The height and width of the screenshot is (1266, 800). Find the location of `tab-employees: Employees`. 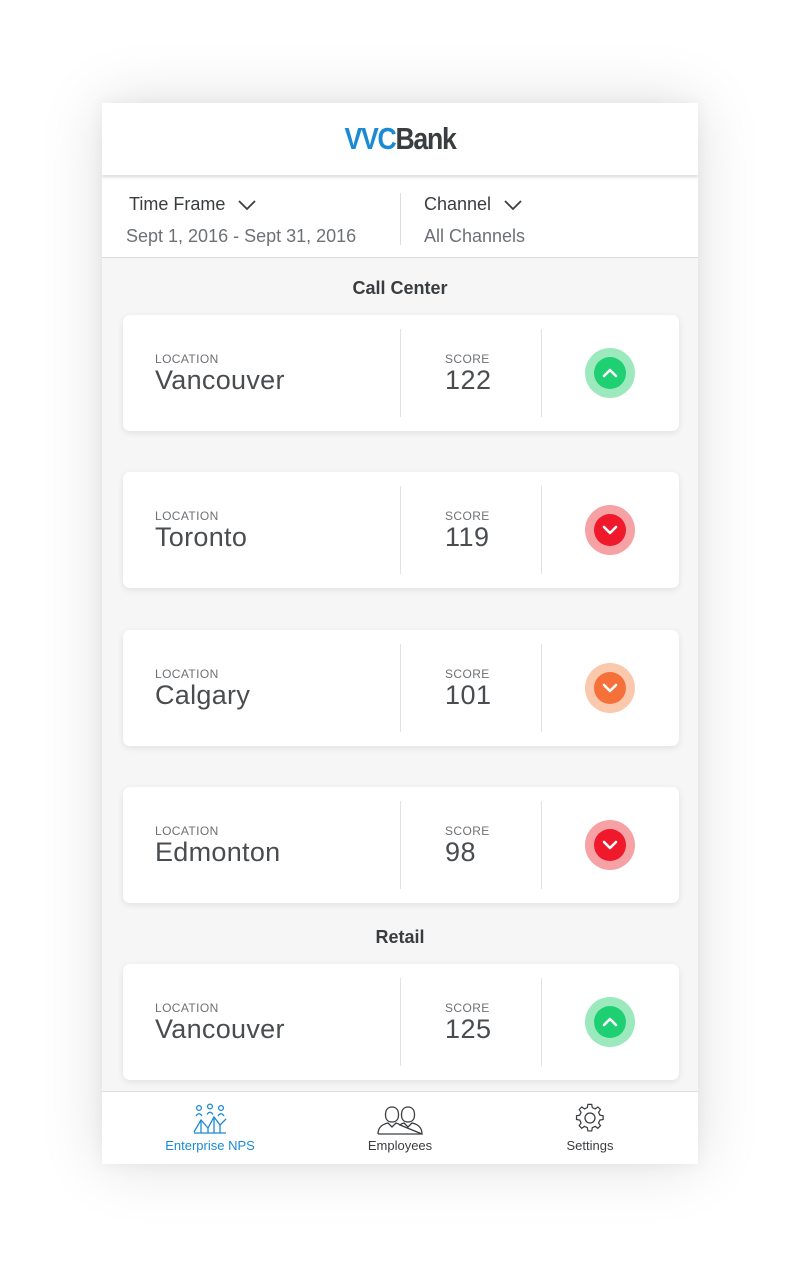

tab-employees: Employees is located at coordinates (400, 1128).